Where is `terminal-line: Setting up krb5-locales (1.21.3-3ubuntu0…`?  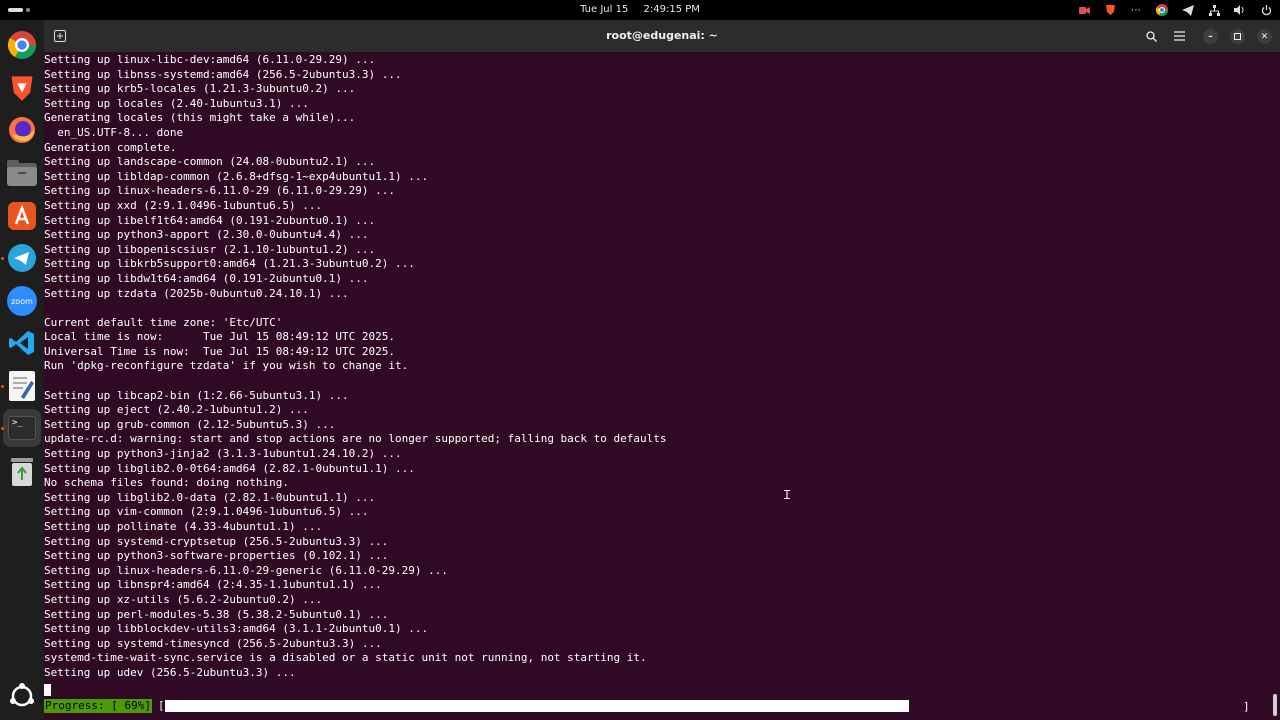
terminal-line: Setting up krb5-locales (1.21.3-3ubuntu0… is located at coordinates (200, 89).